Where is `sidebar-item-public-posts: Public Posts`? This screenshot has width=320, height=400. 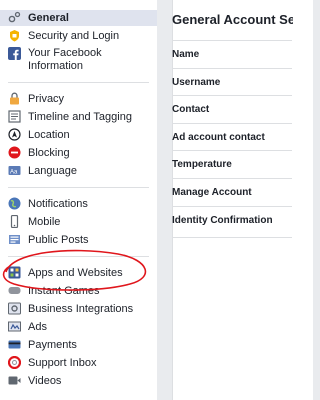
sidebar-item-public-posts: Public Posts is located at coordinates (78, 240).